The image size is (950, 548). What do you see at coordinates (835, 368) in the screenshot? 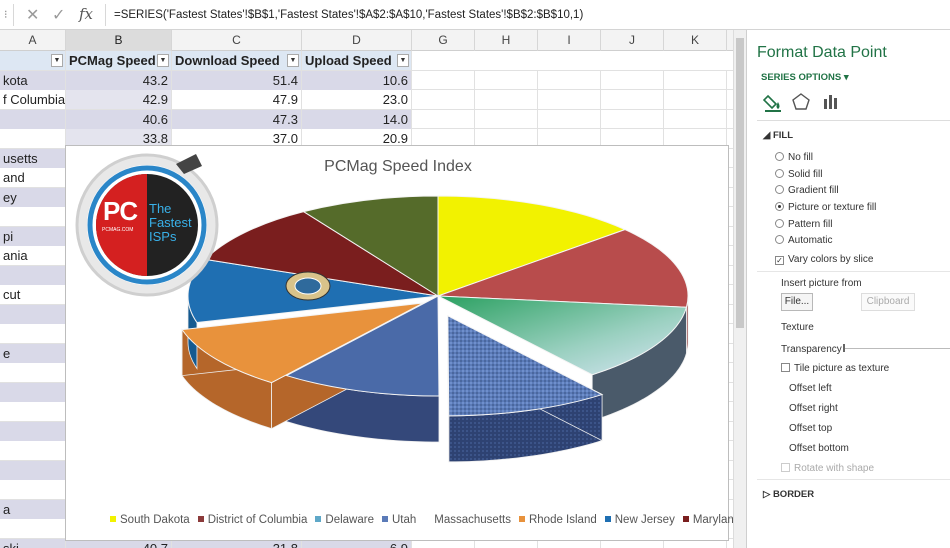
I see `tile-picture-checkbox: Tile picture as texture` at bounding box center [835, 368].